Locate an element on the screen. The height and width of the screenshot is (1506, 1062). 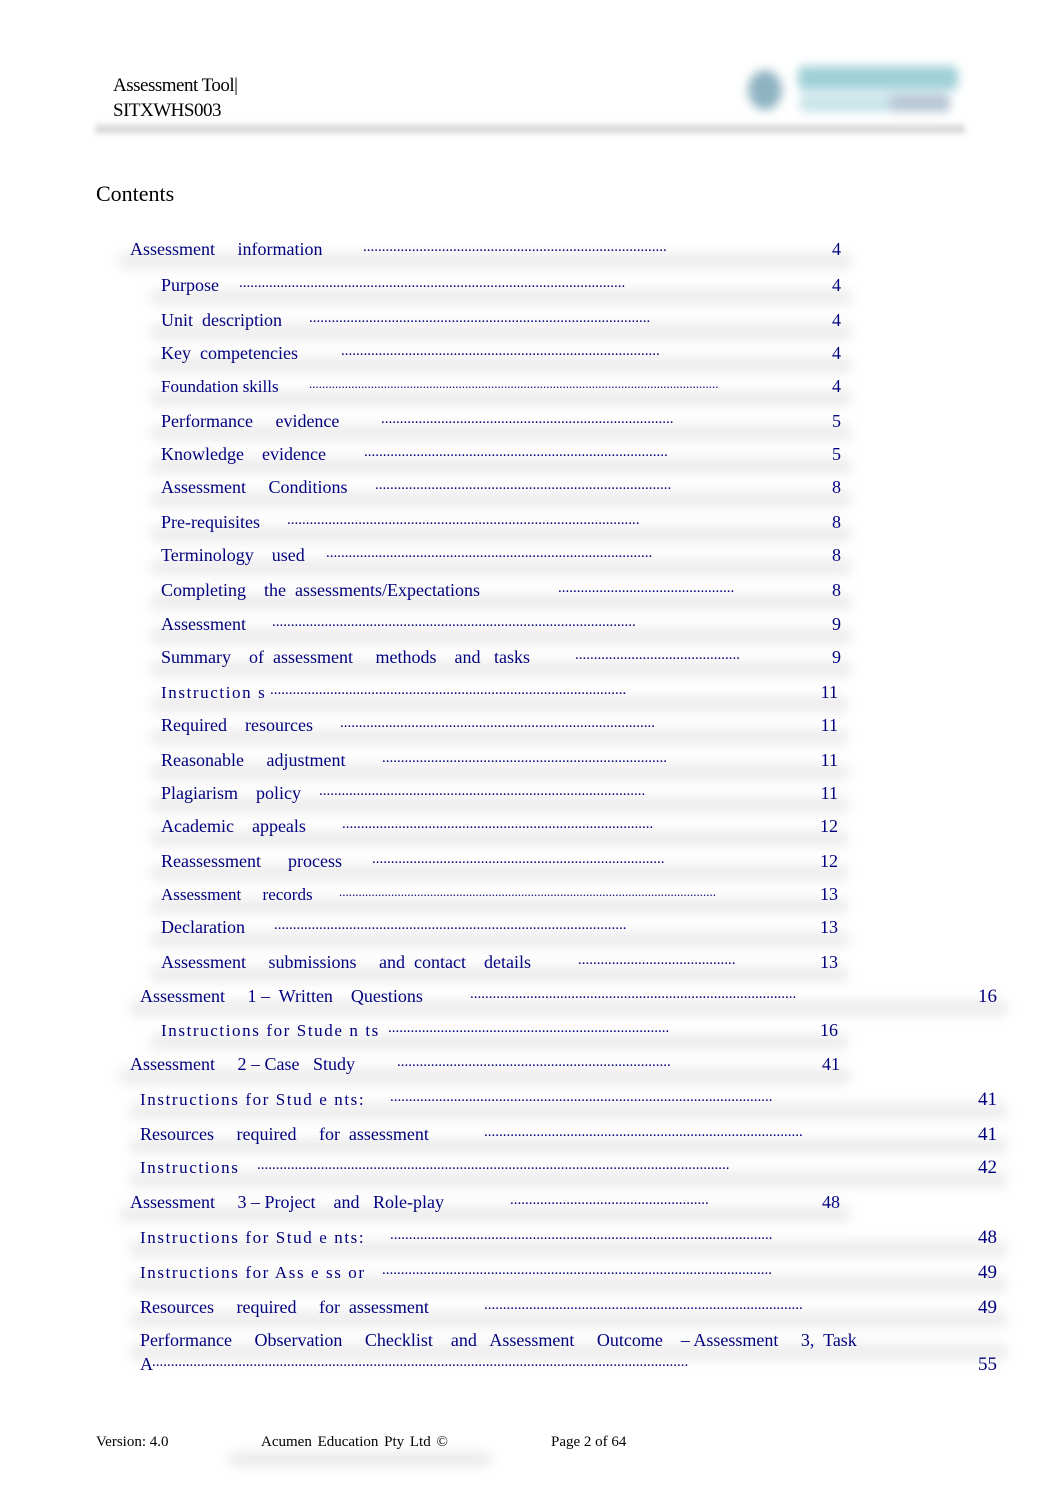
toc-entry-page-number: 41 is located at coordinates (987, 1099).